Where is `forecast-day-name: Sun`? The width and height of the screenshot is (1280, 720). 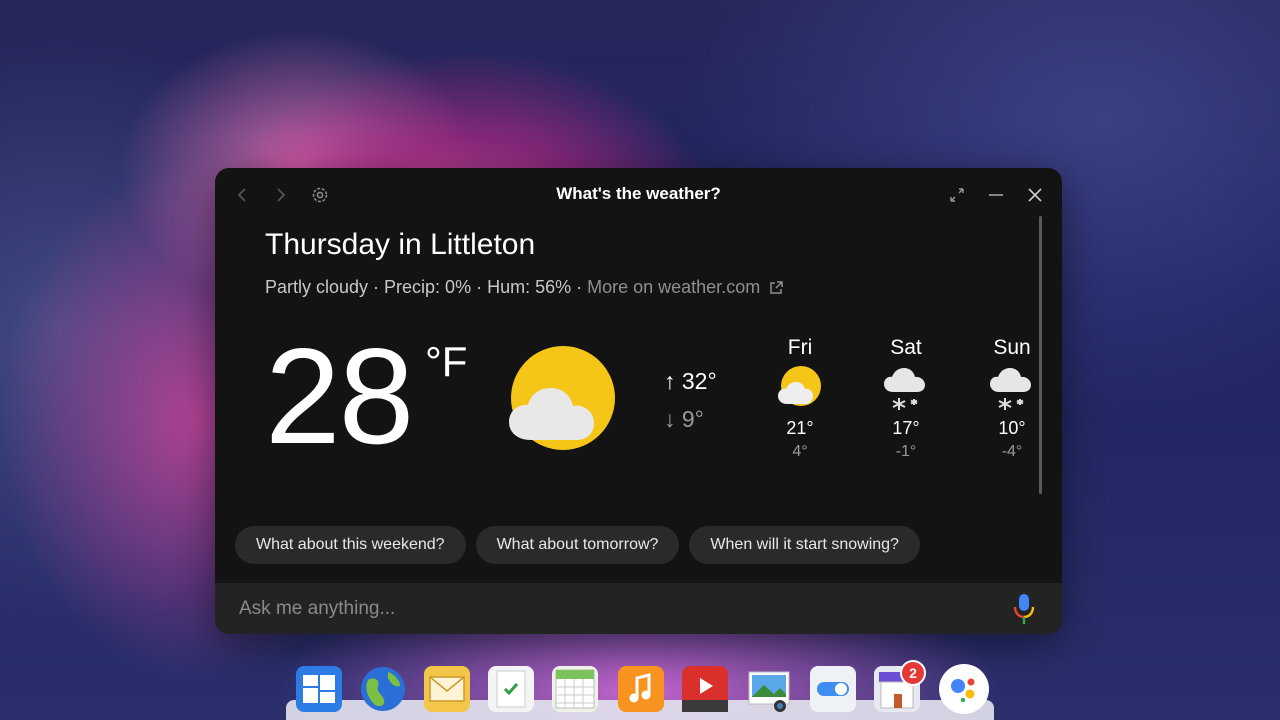 forecast-day-name: Sun is located at coordinates (1012, 347).